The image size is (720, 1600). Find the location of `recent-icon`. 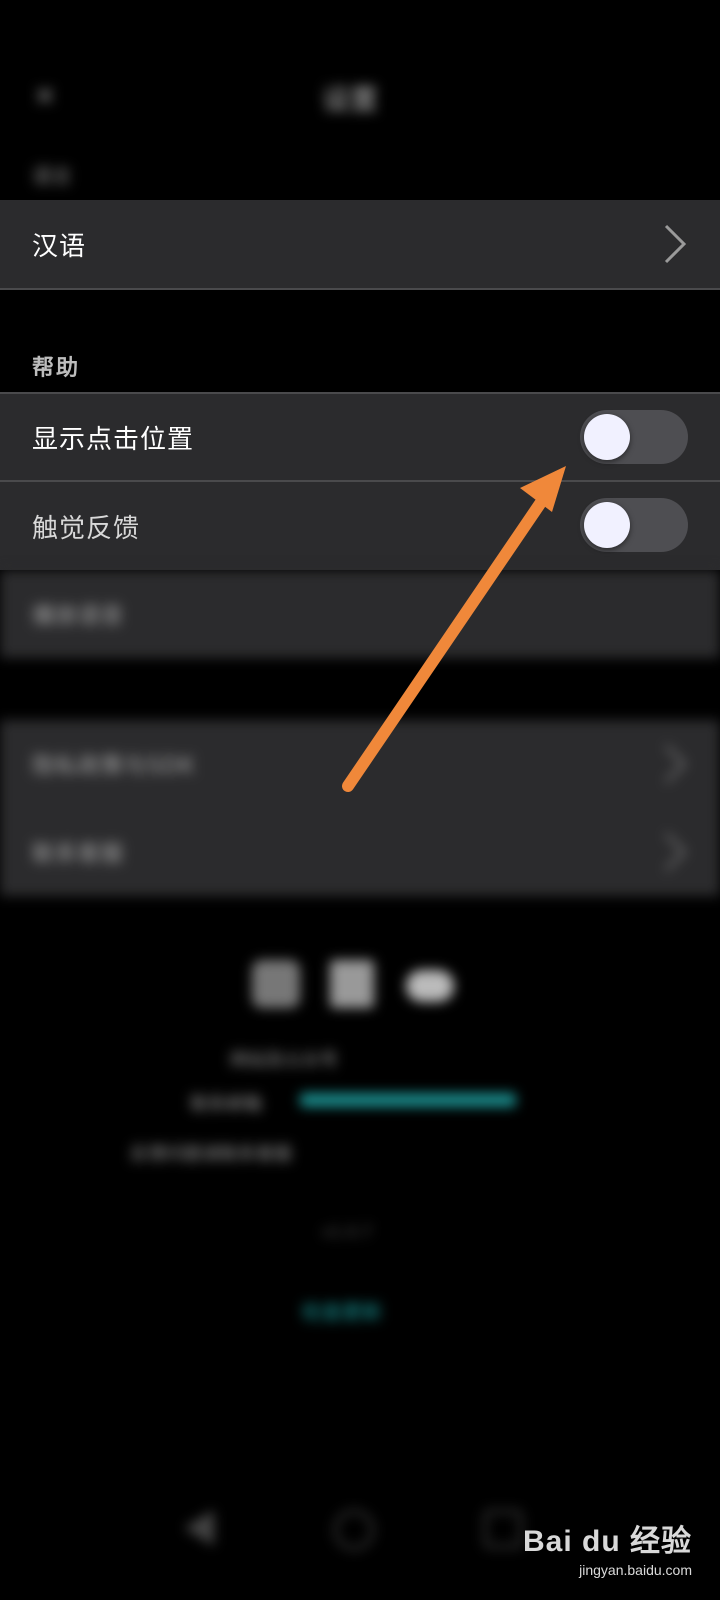

recent-icon is located at coordinates (503, 1529).